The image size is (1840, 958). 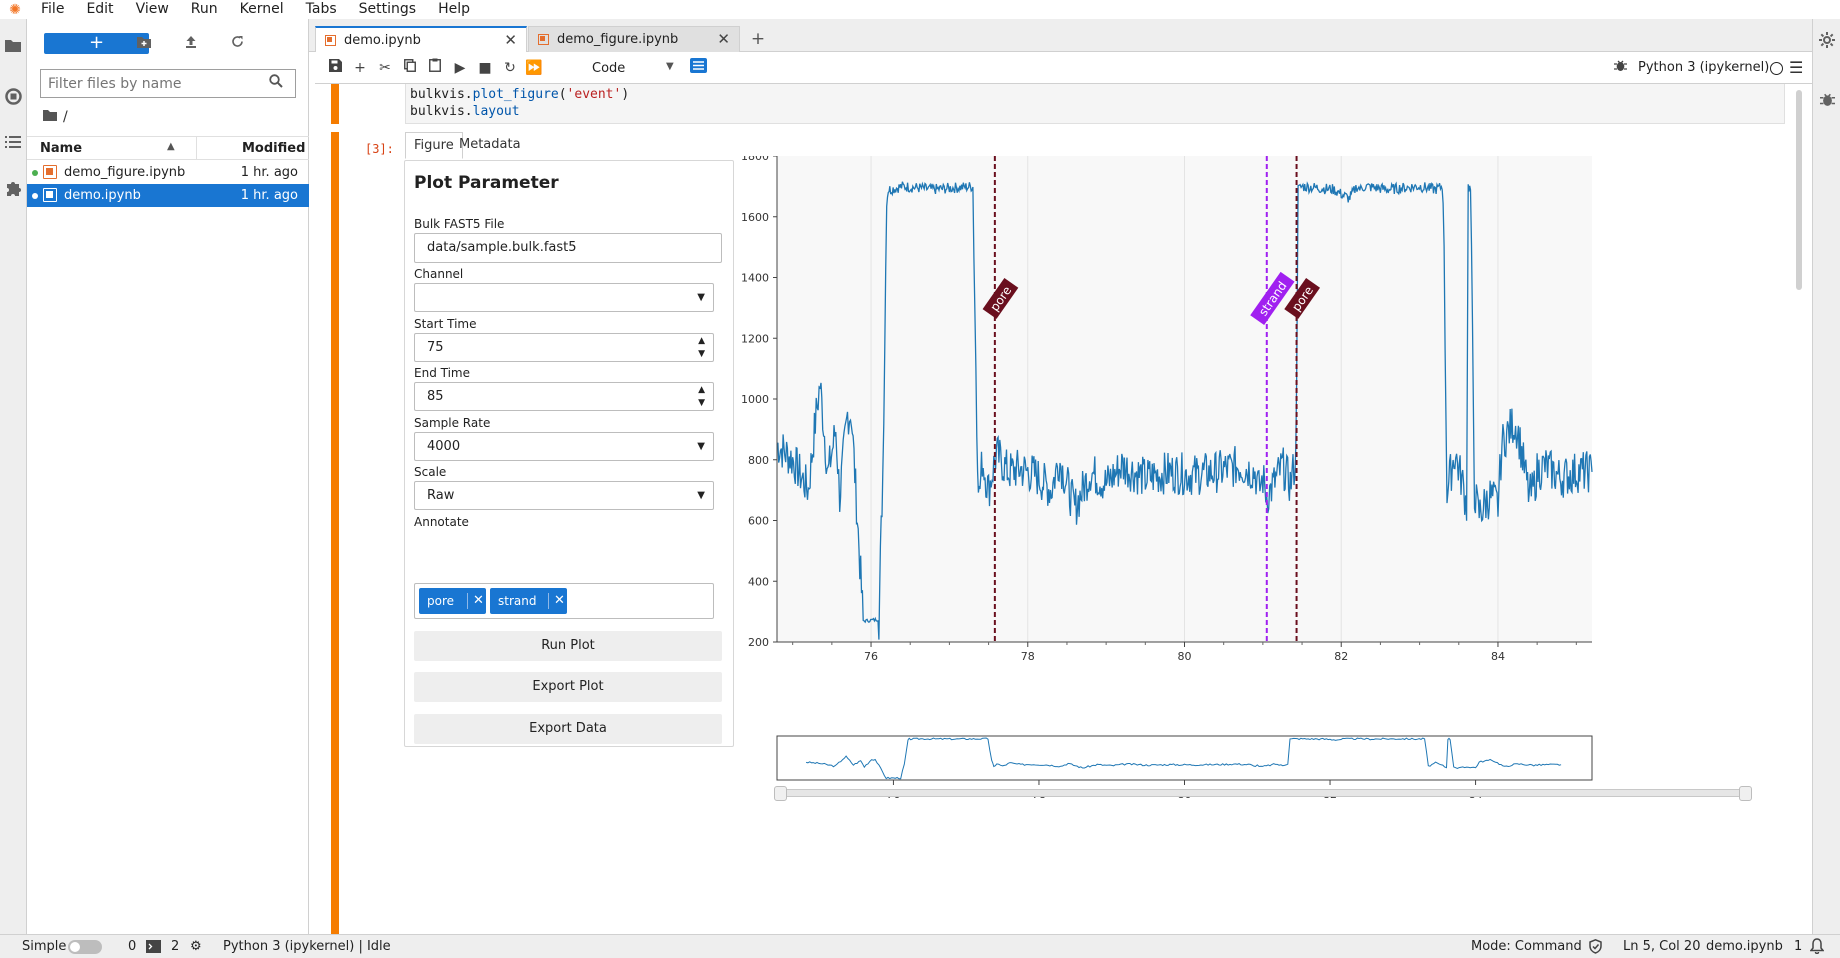 What do you see at coordinates (1817, 948) in the screenshot?
I see `bell-icon` at bounding box center [1817, 948].